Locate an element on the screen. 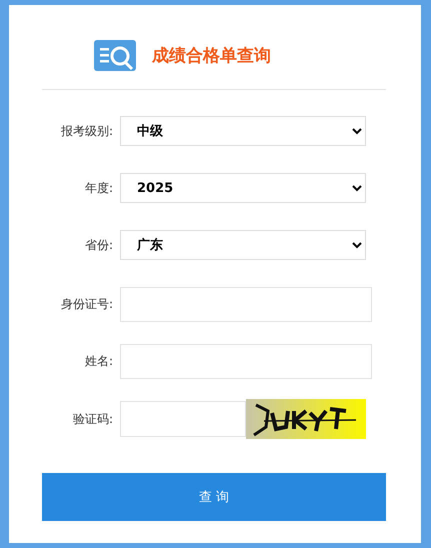 The image size is (431, 548). field-label: 验证码: is located at coordinates (93, 419).